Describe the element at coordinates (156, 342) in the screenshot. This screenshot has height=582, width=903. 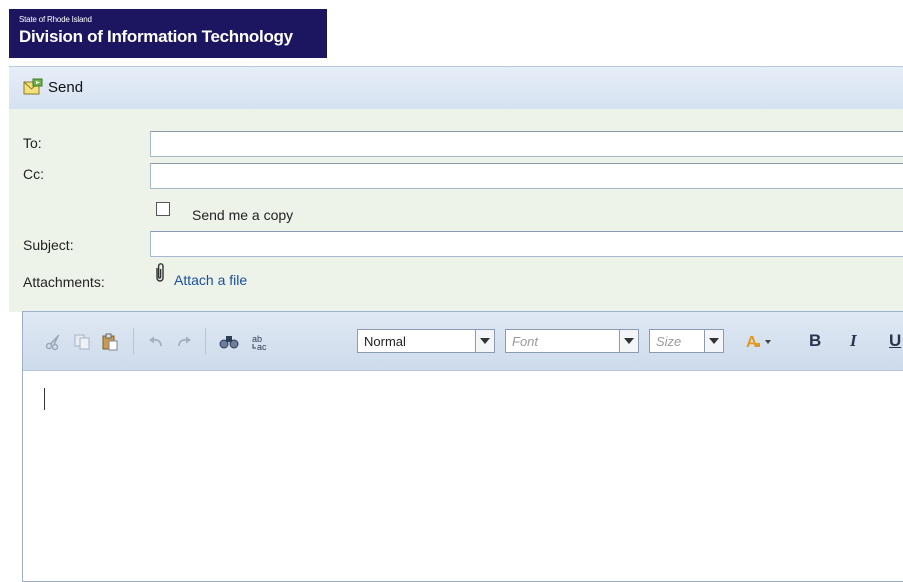
I see `undo-icon` at that location.